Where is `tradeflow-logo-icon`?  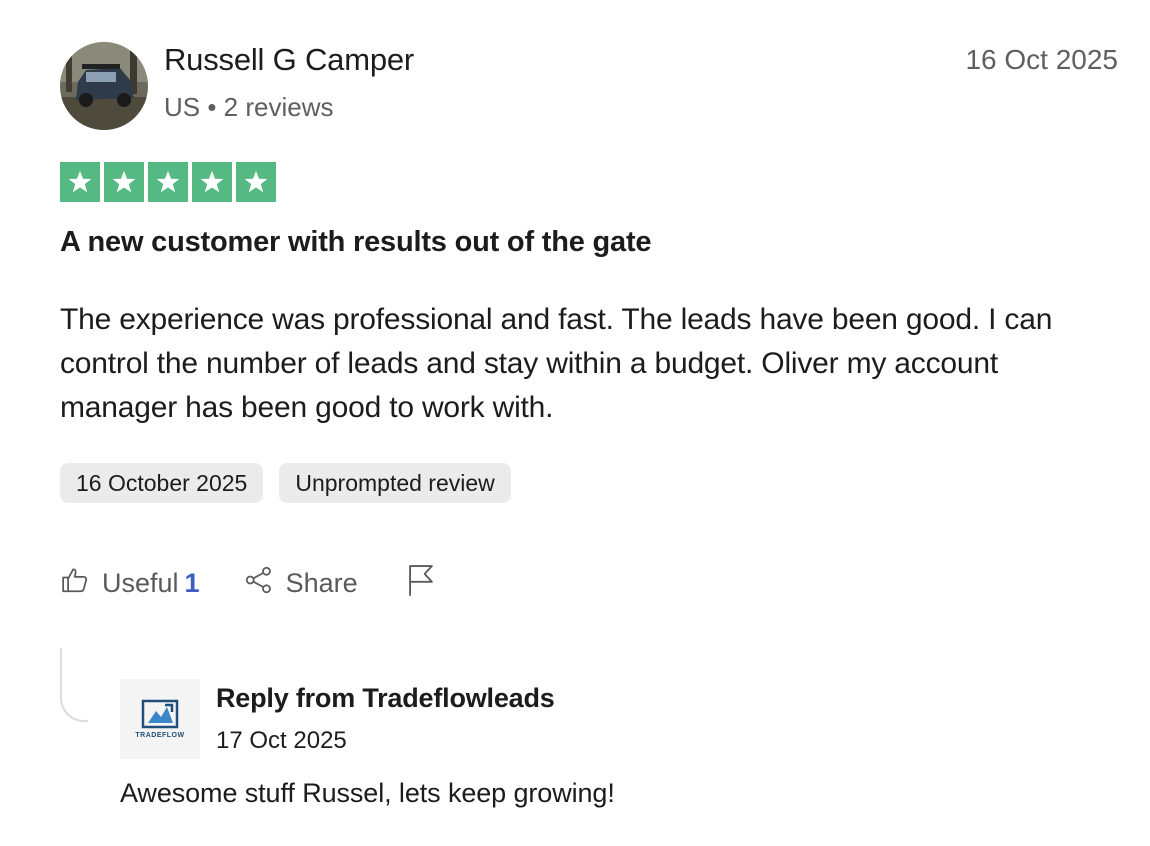 tradeflow-logo-icon is located at coordinates (160, 714).